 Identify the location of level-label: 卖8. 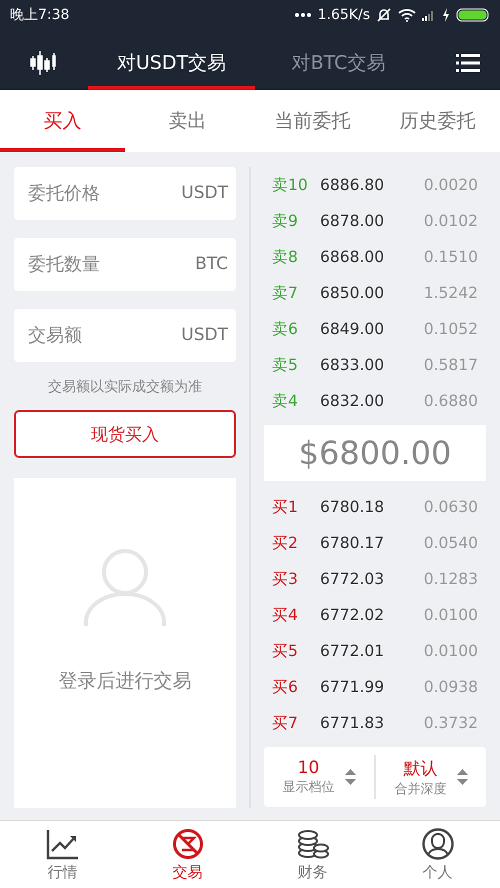
(285, 257).